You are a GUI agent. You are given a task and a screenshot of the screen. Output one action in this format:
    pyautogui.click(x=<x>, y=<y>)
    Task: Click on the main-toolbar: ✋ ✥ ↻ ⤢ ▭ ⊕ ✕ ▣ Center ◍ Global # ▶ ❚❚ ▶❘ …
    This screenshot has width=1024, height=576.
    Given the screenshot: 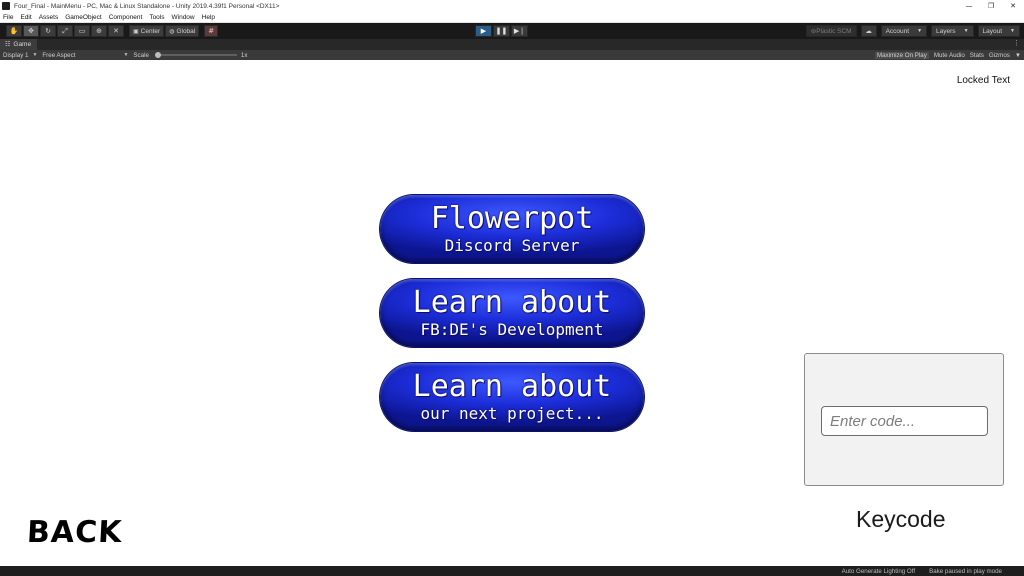 What is the action you would take?
    pyautogui.click(x=512, y=31)
    